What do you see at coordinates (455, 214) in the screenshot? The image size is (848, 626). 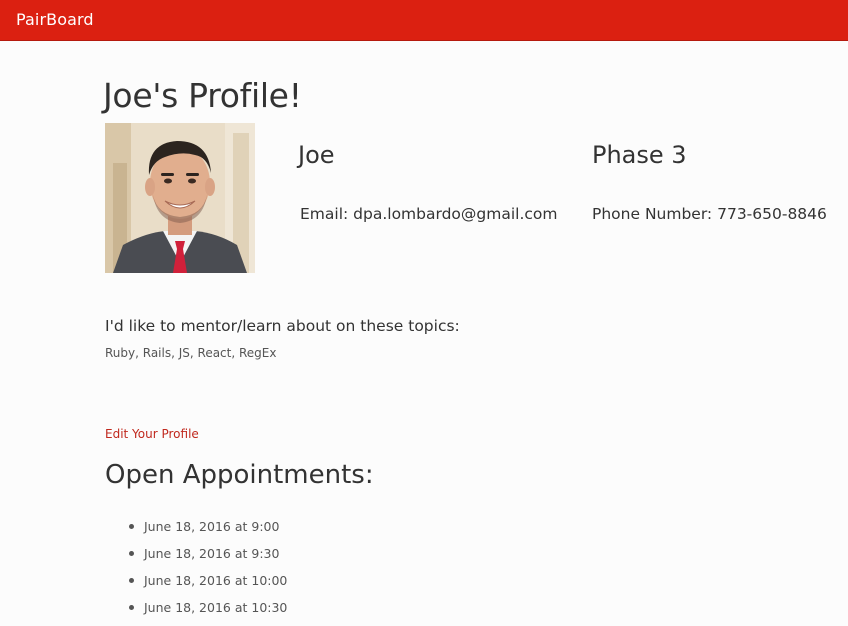 I see `email-value: dpa.lombardo@gmail.com` at bounding box center [455, 214].